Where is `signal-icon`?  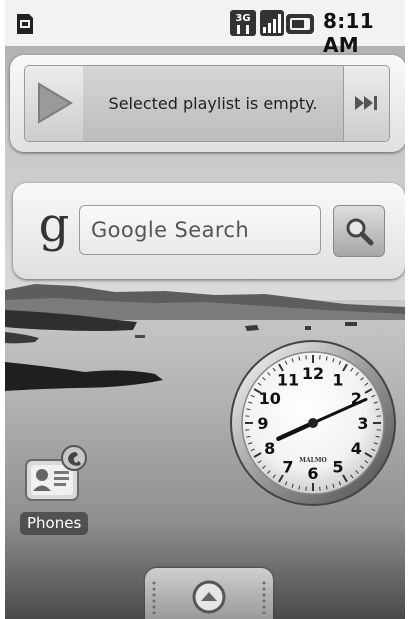
signal-icon is located at coordinates (272, 23).